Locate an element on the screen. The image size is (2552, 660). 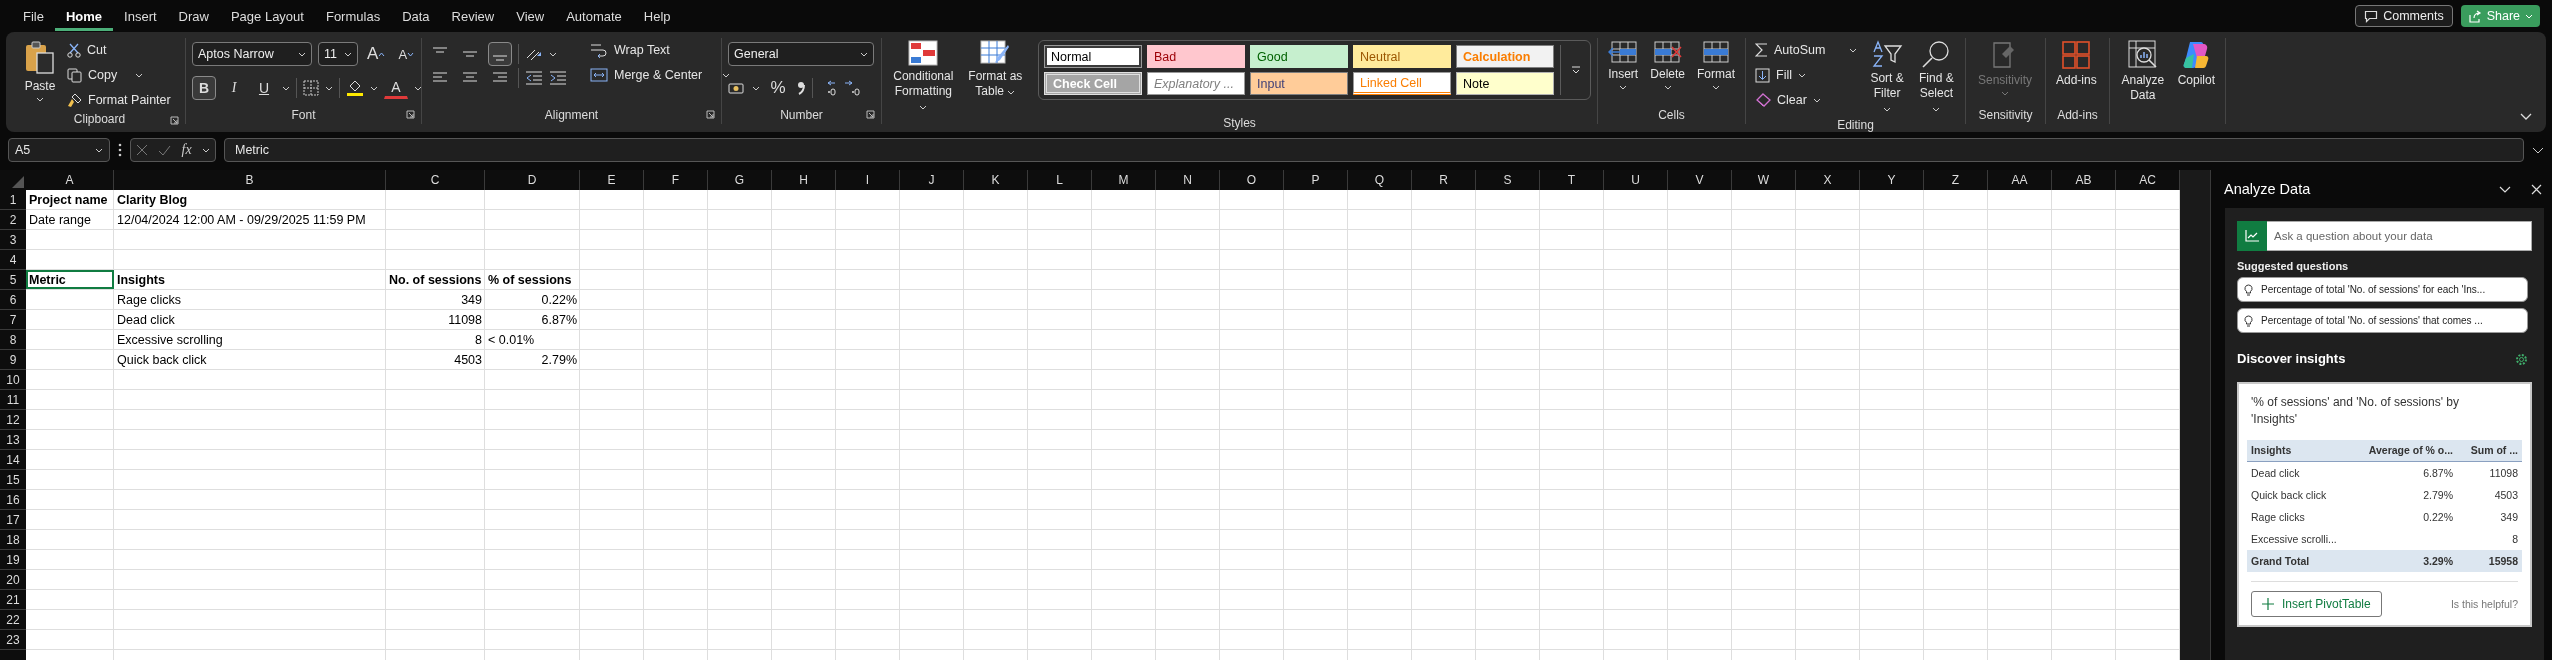
vertical-align-button is located at coordinates (500, 54).